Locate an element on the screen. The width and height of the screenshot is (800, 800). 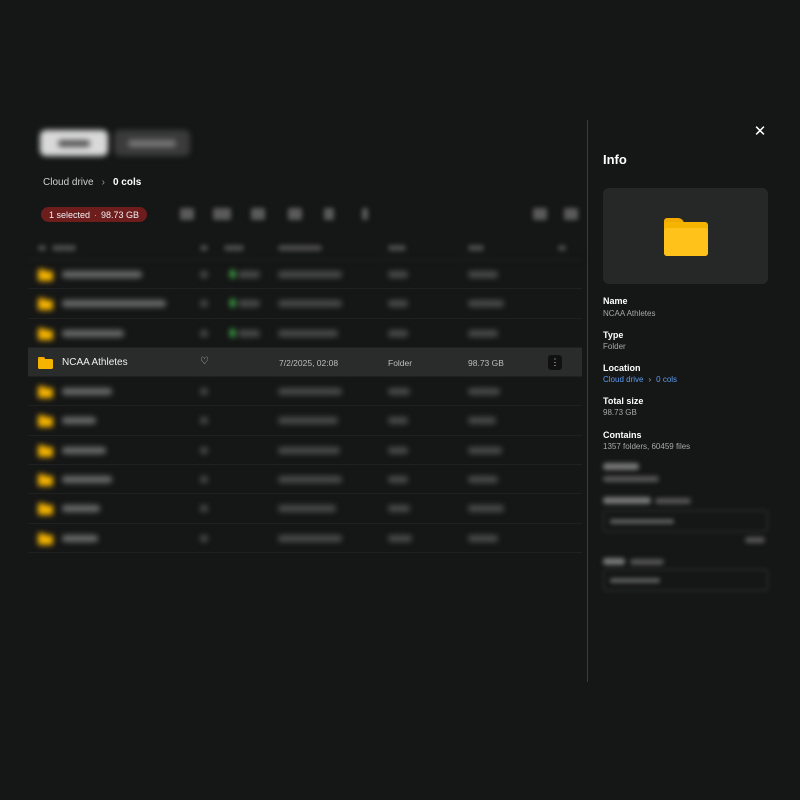
location-current-link: 0 cols is located at coordinates (666, 379).